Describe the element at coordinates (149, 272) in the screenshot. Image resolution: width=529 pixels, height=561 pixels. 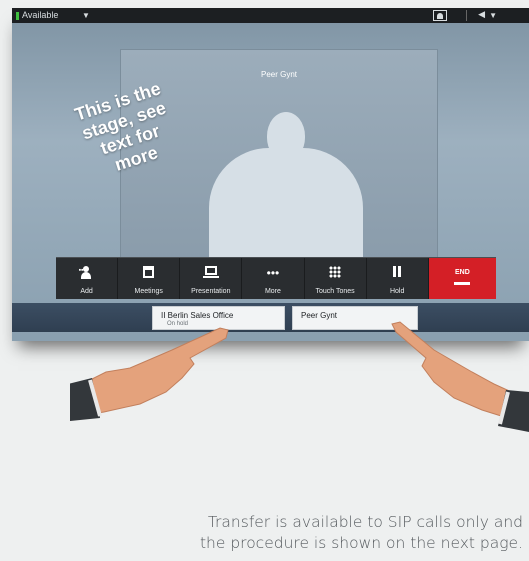
I see `calendar-icon` at that location.